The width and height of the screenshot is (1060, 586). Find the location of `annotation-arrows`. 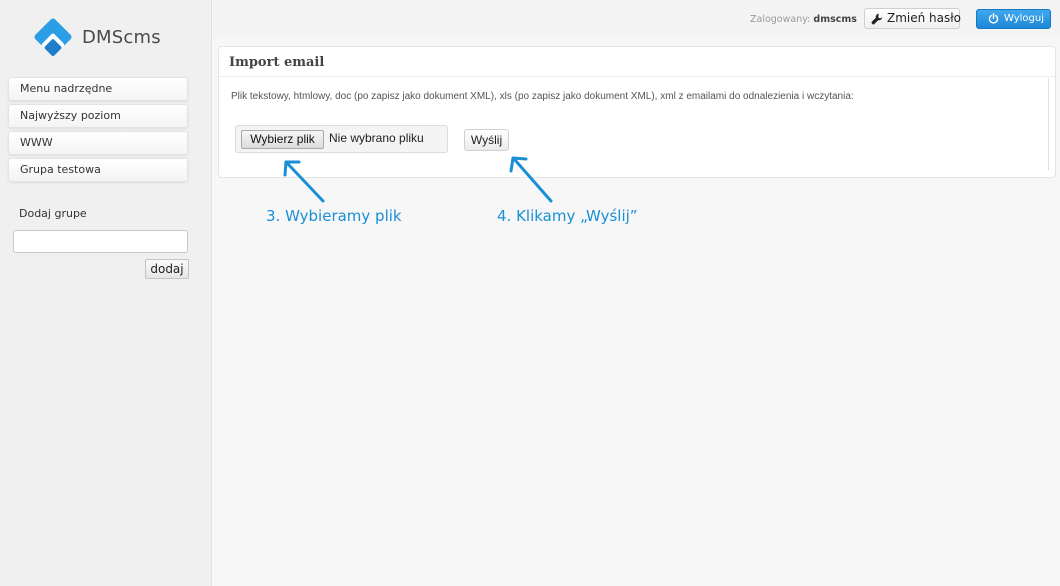

annotation-arrows is located at coordinates (418, 179).